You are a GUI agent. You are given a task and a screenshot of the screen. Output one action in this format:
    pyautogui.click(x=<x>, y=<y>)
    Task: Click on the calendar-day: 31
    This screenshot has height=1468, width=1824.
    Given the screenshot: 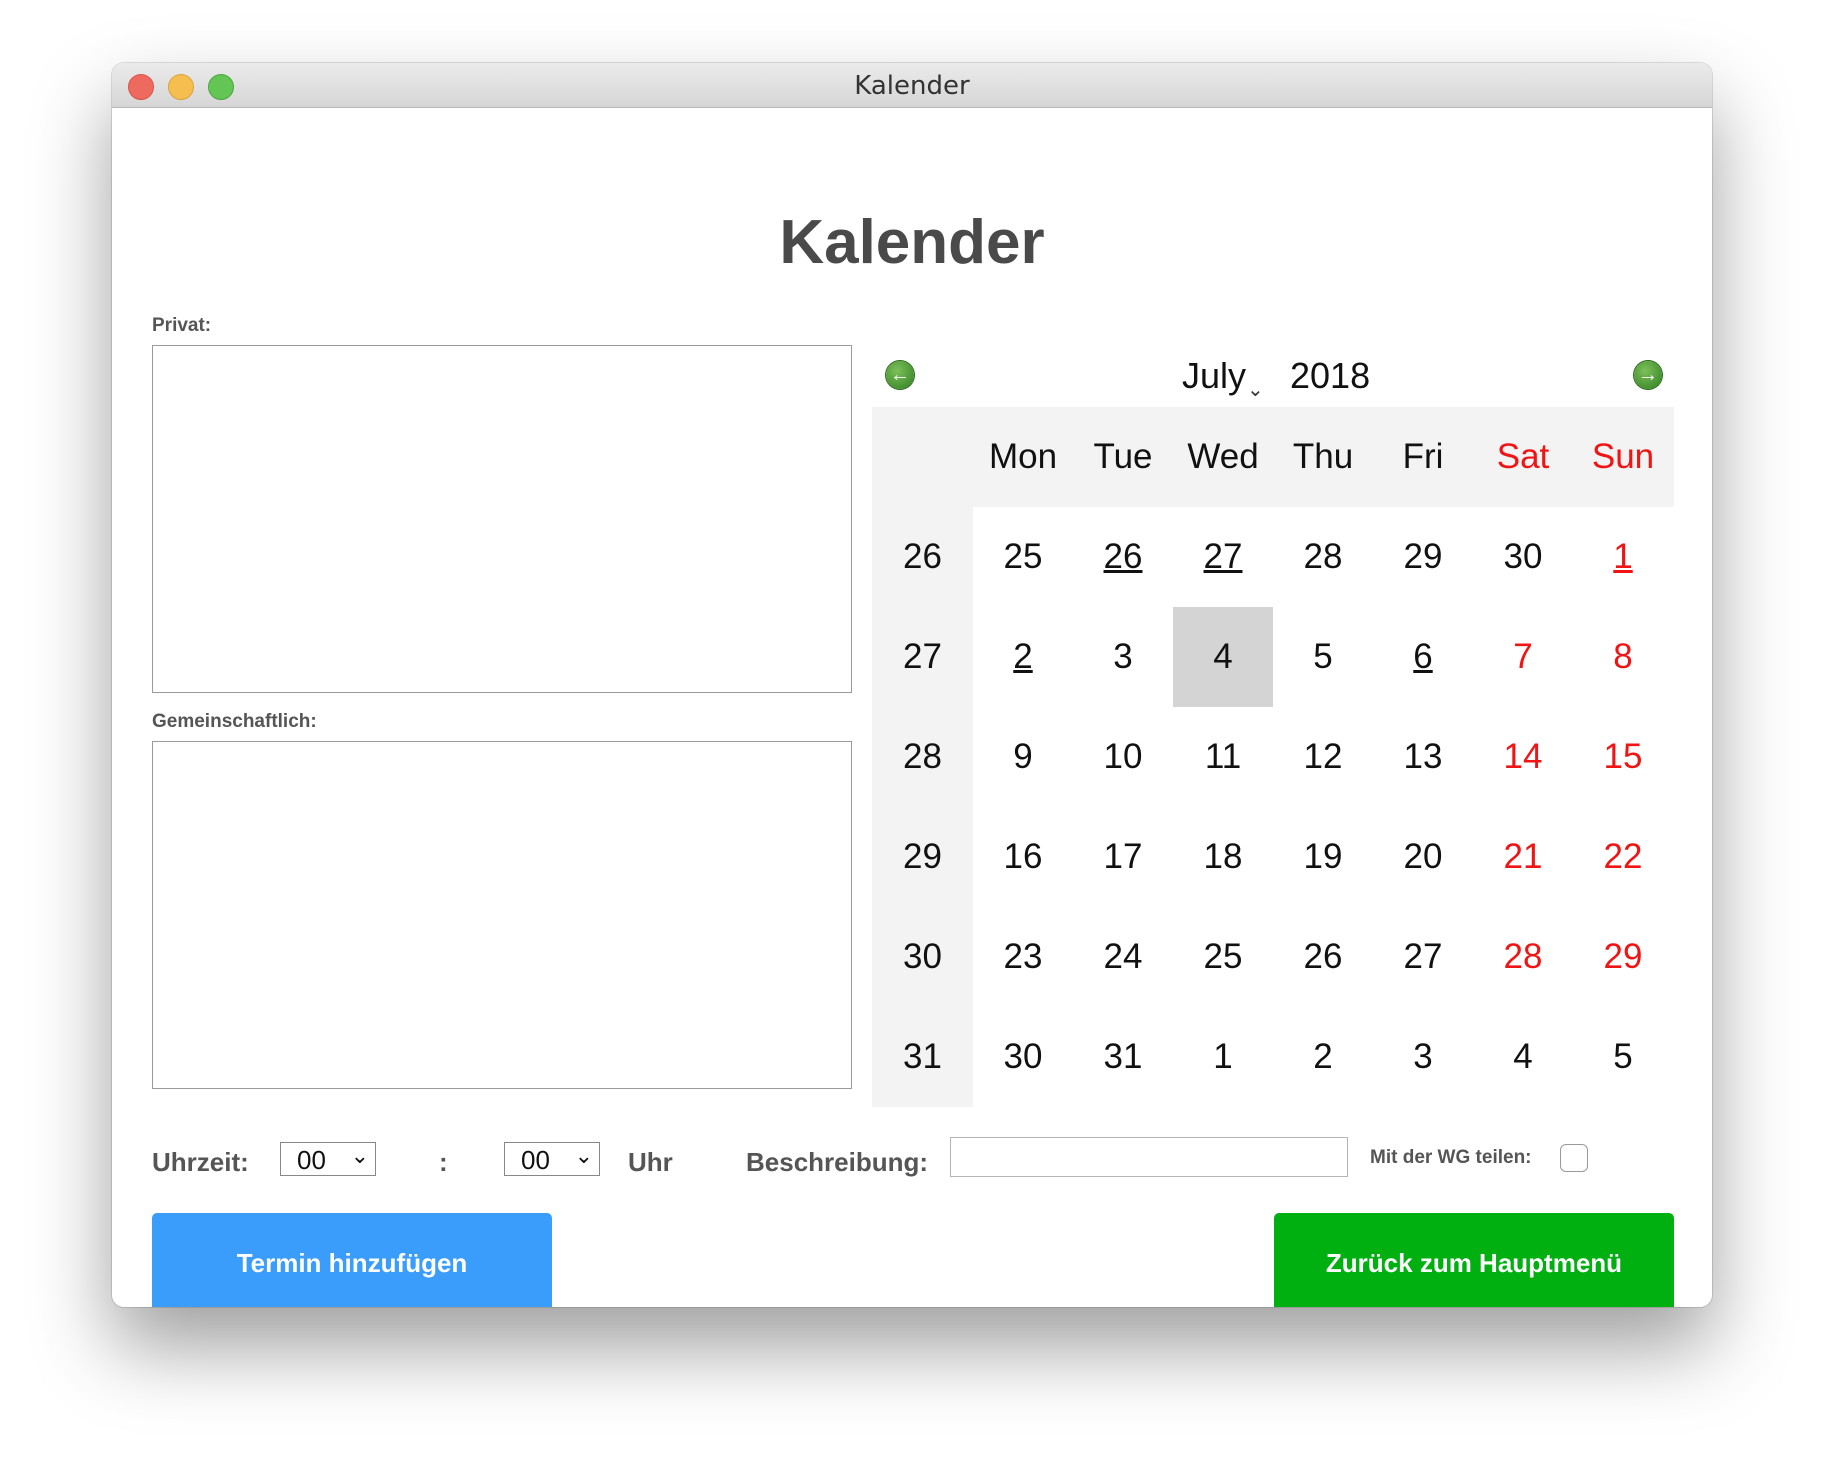 What is the action you would take?
    pyautogui.click(x=1123, y=1057)
    